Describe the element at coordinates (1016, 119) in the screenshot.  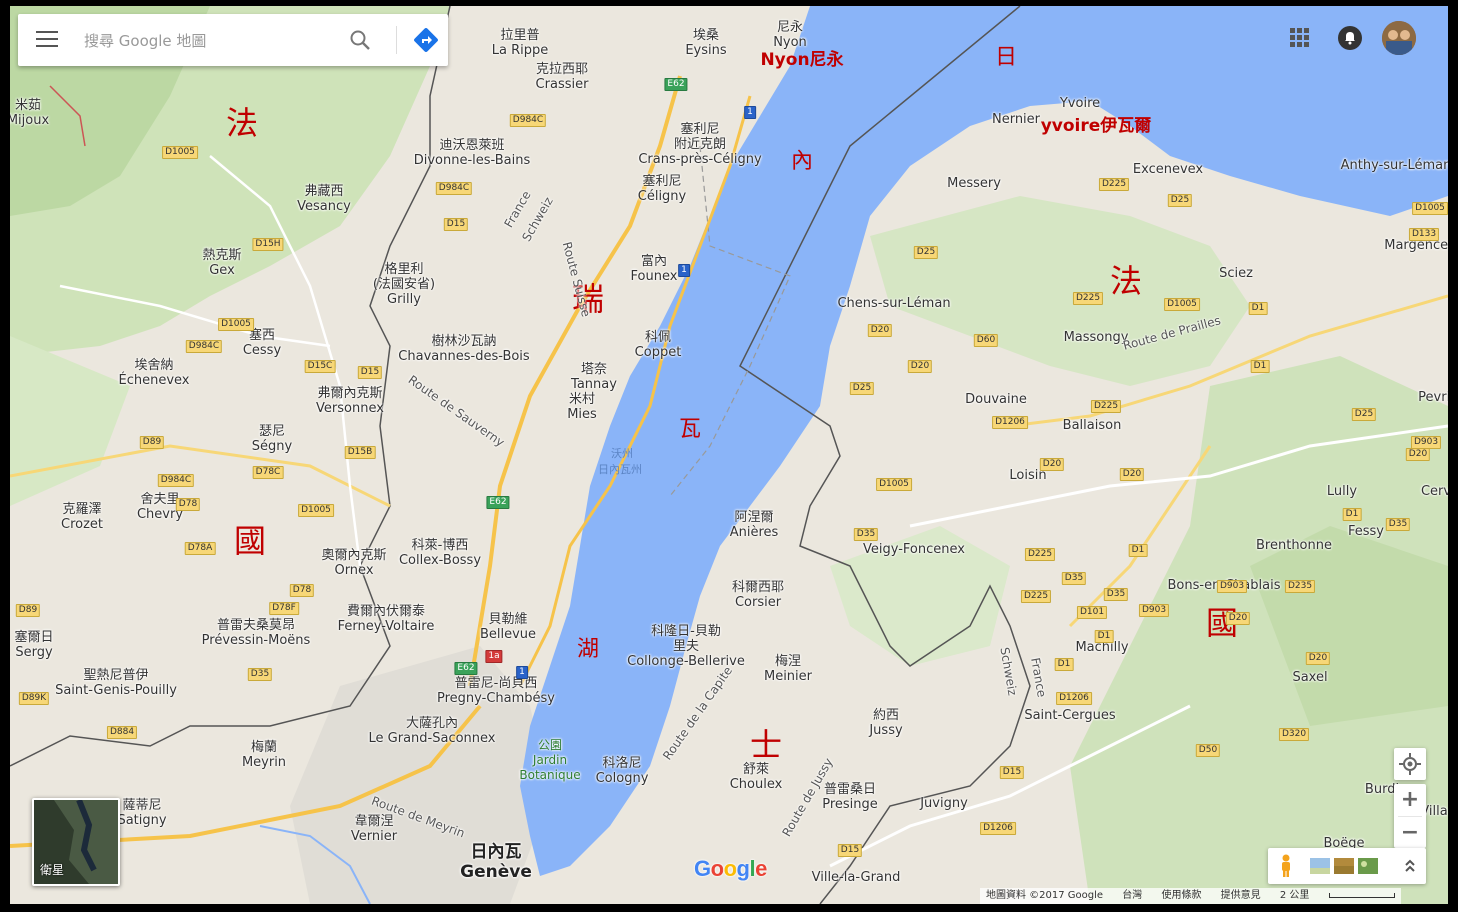
I see `place-nernier: Nernier` at that location.